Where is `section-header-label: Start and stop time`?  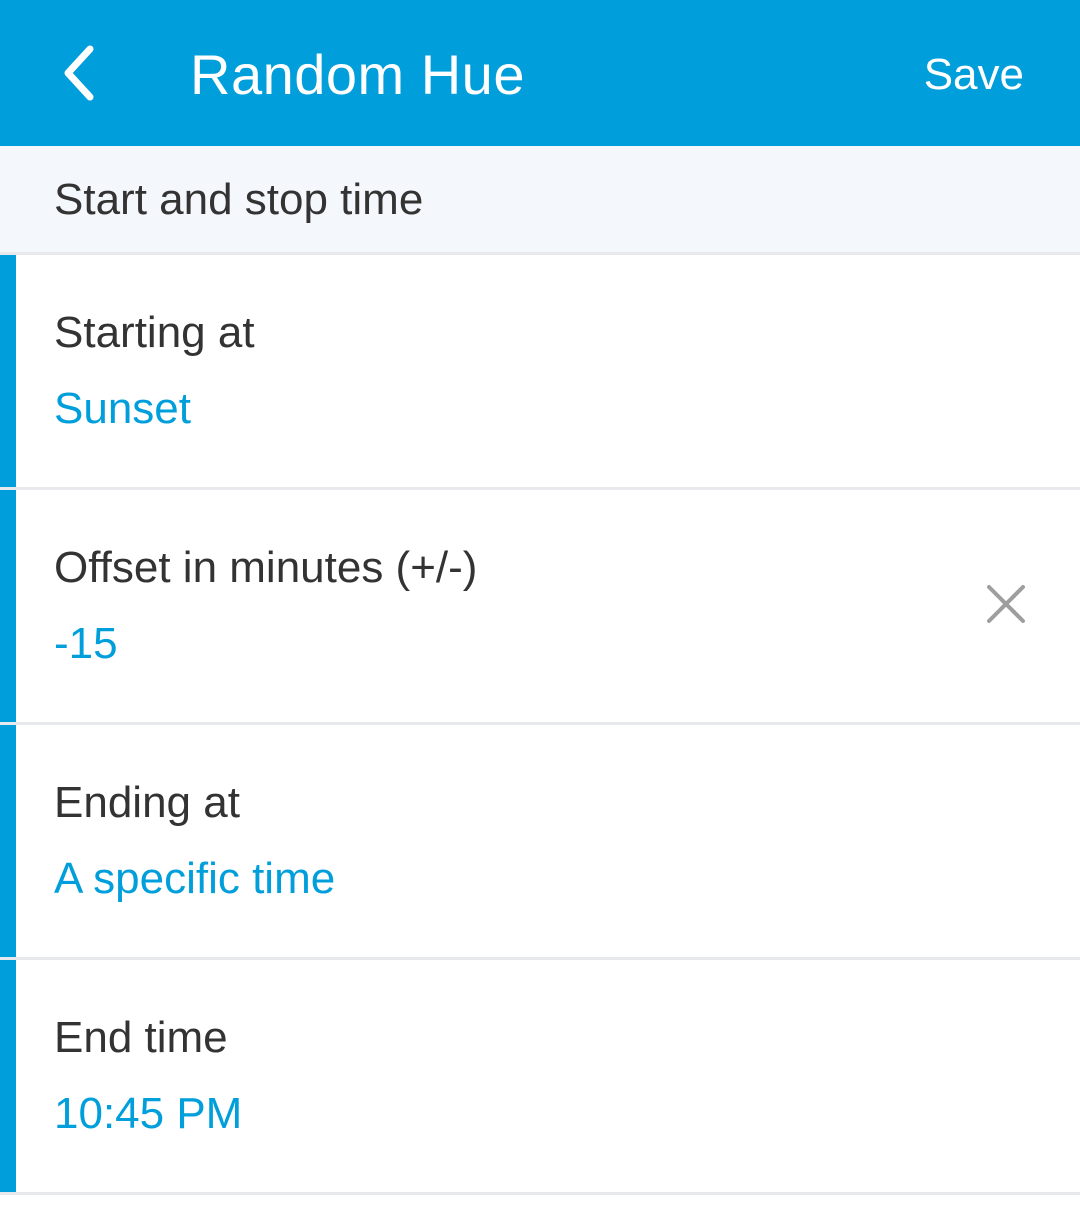
section-header-label: Start and stop time is located at coordinates (239, 199).